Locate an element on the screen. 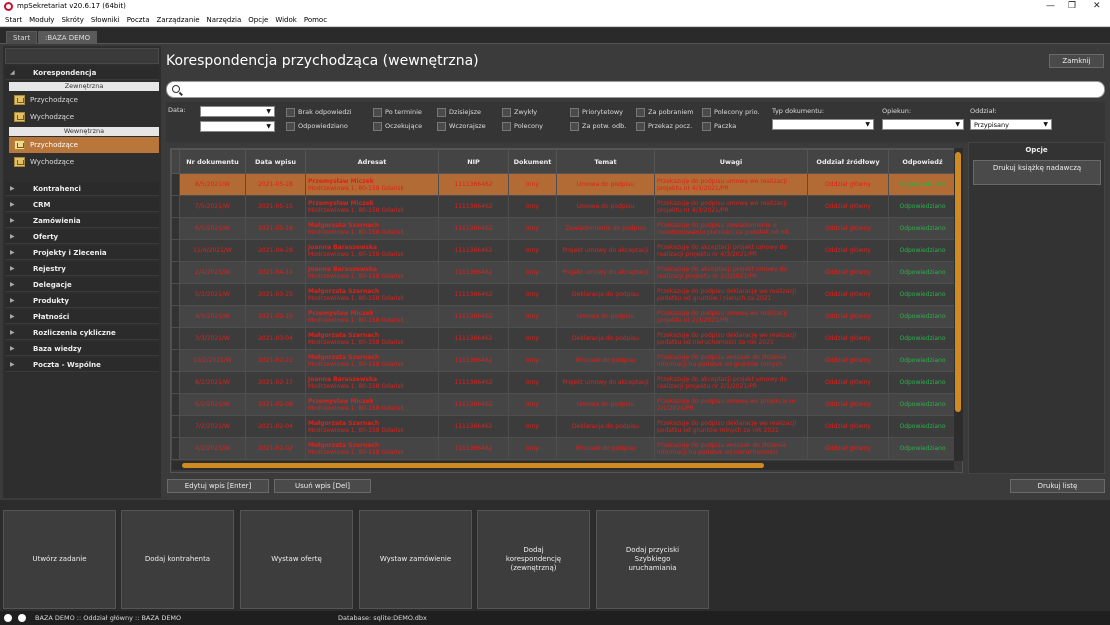  check-paczka: Paczka is located at coordinates (719, 126).